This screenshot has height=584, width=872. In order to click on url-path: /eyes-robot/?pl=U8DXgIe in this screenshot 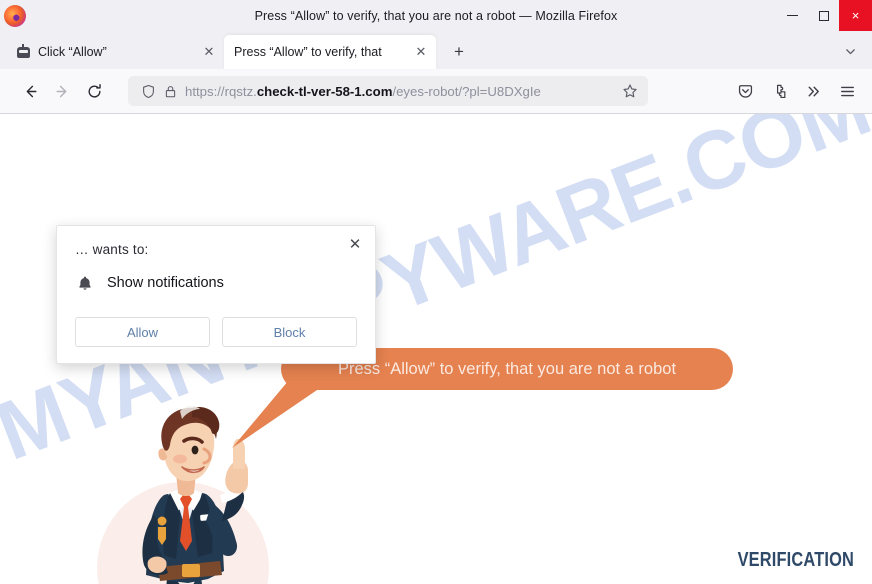, I will do `click(466, 91)`.